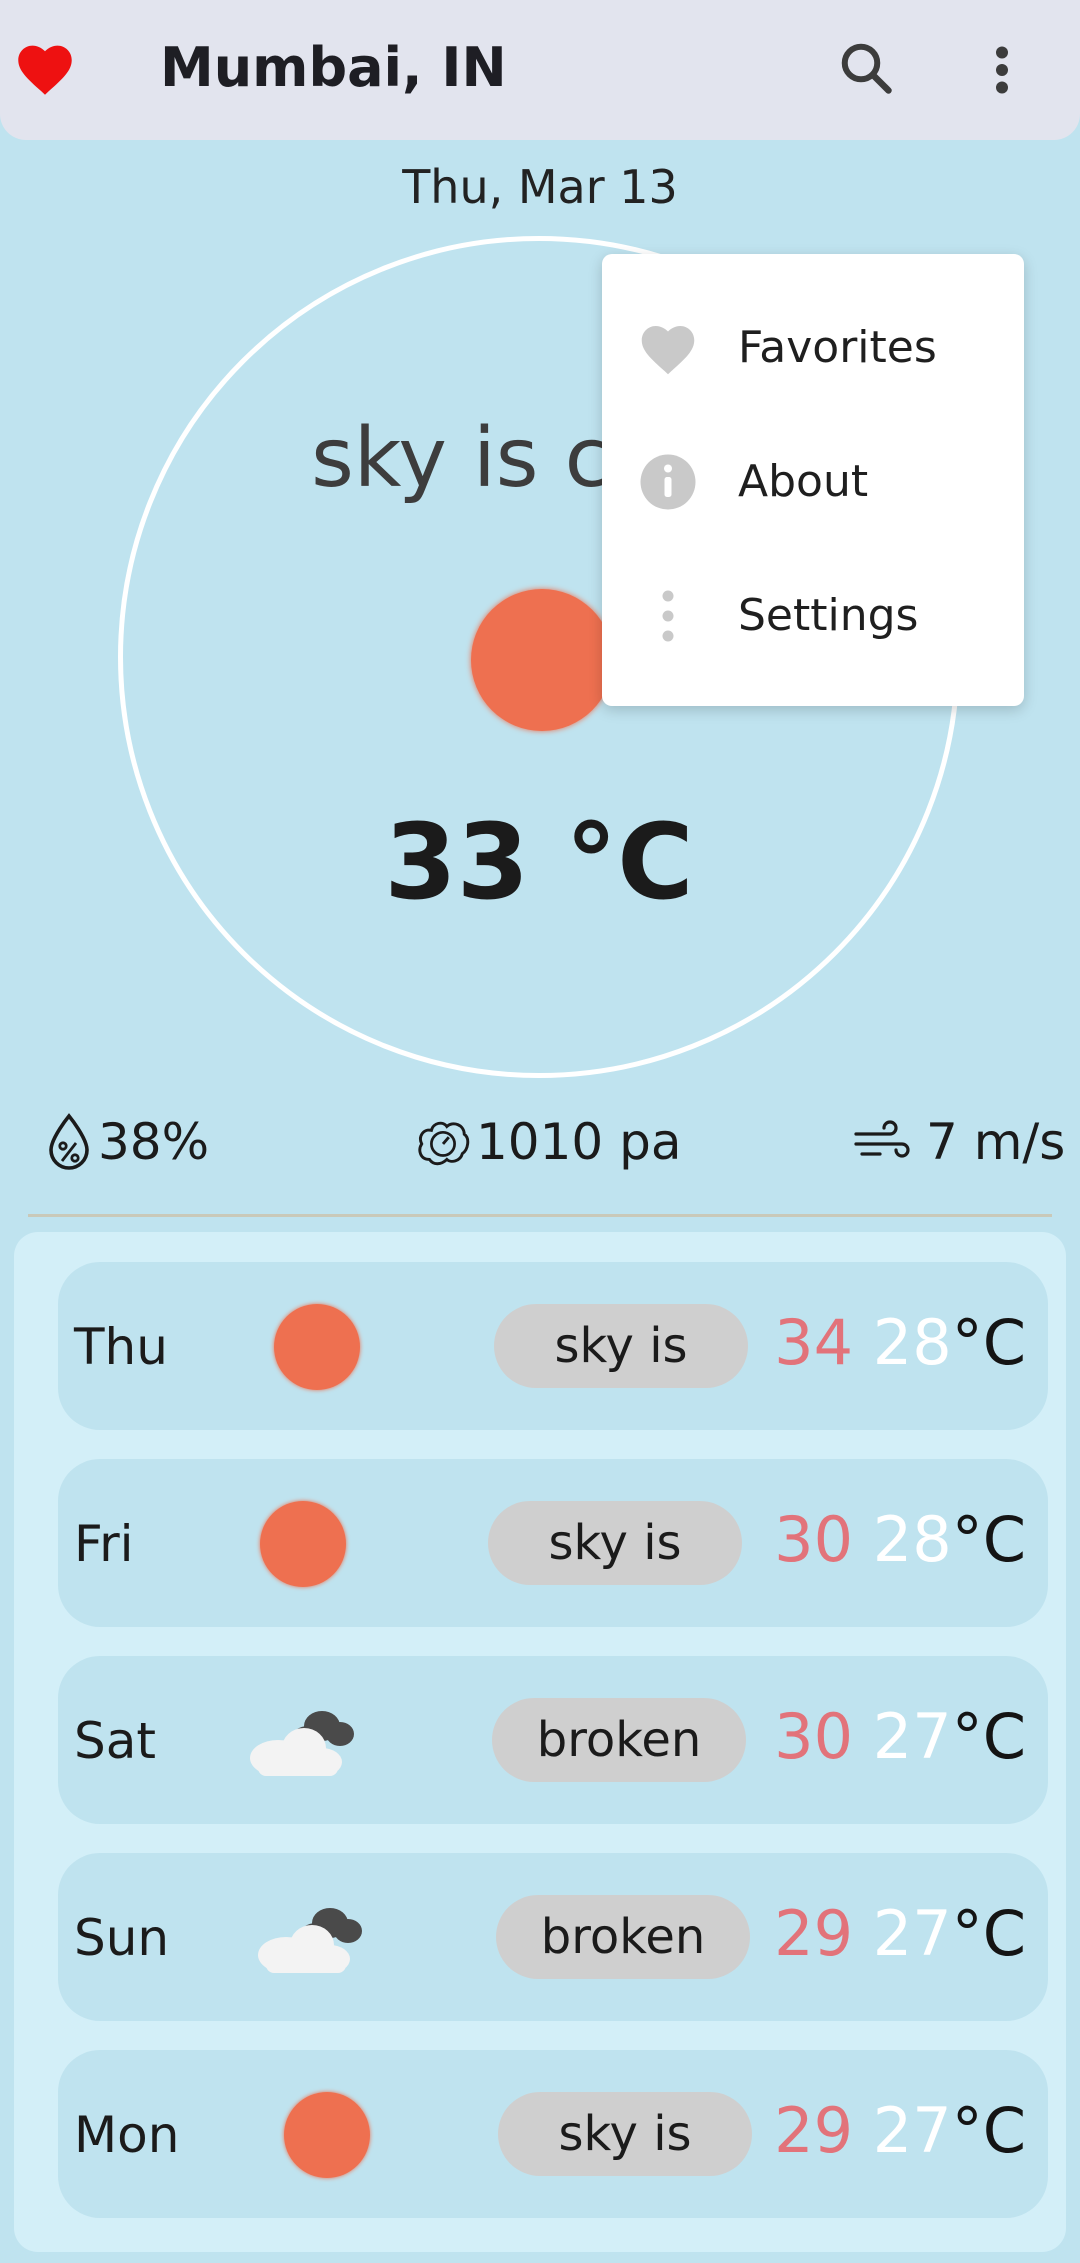  I want to click on forecast-temps: 34 28°C, so click(900, 1342).